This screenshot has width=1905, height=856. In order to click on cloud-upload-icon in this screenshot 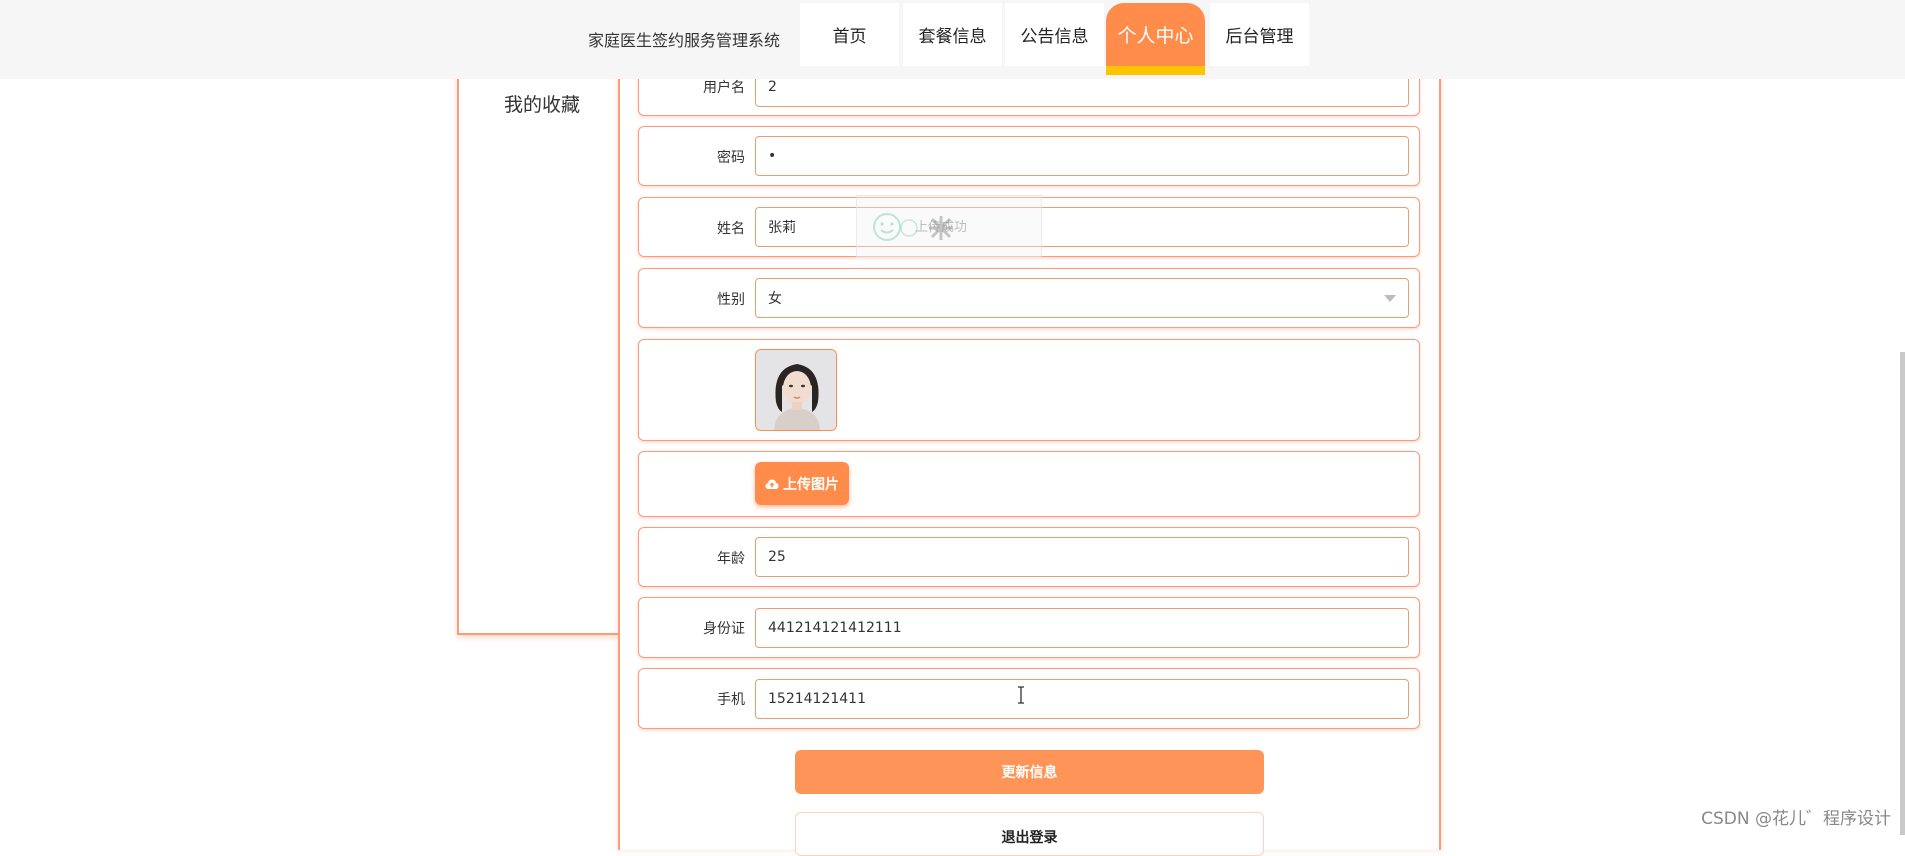, I will do `click(772, 484)`.